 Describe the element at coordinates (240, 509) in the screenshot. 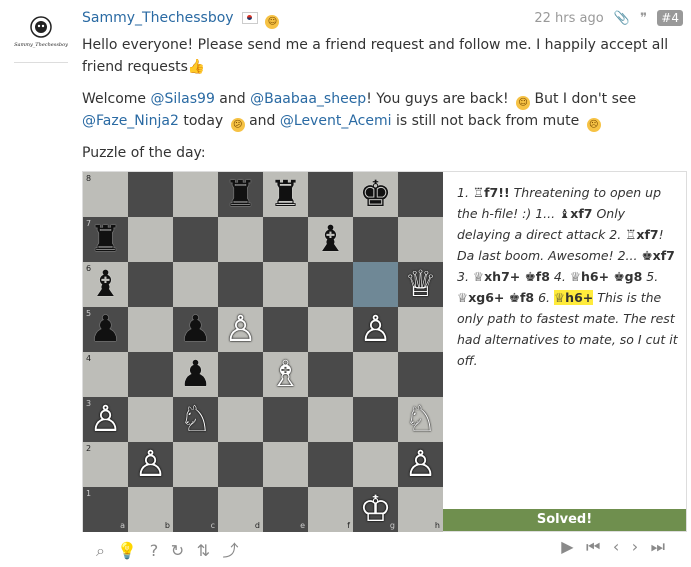

I see `board-square-d1: d` at that location.